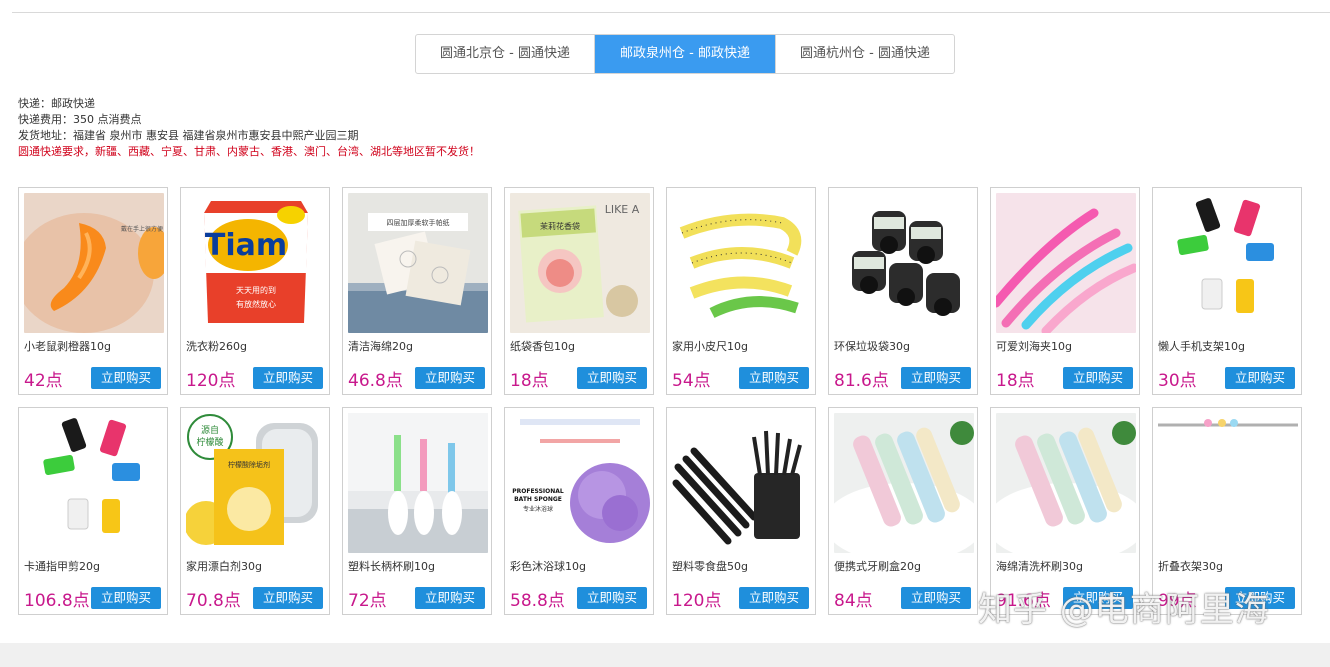 This screenshot has height=667, width=1330. Describe the element at coordinates (1124, 610) in the screenshot. I see `watermark: 知乎 @电商阿里海` at that location.